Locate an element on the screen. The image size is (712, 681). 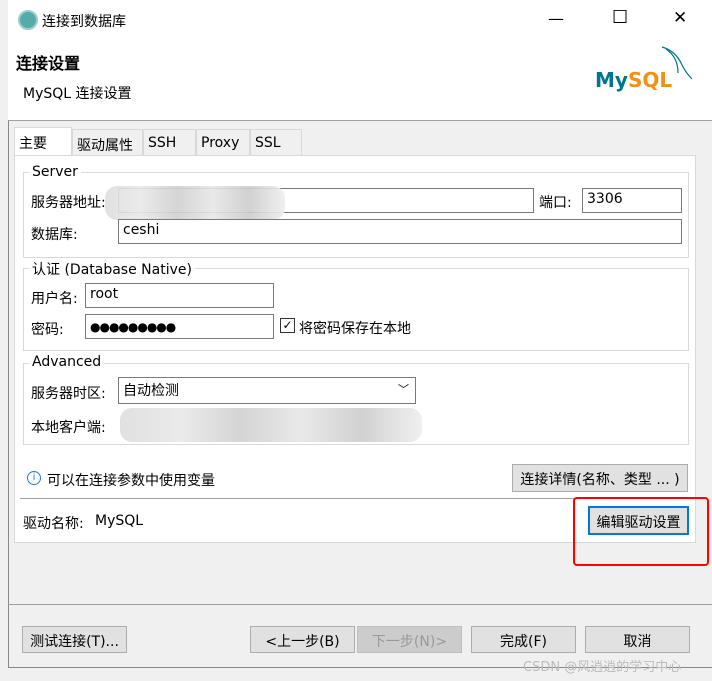
info-text: 可以在连接参数中使用变量 is located at coordinates (131, 481).